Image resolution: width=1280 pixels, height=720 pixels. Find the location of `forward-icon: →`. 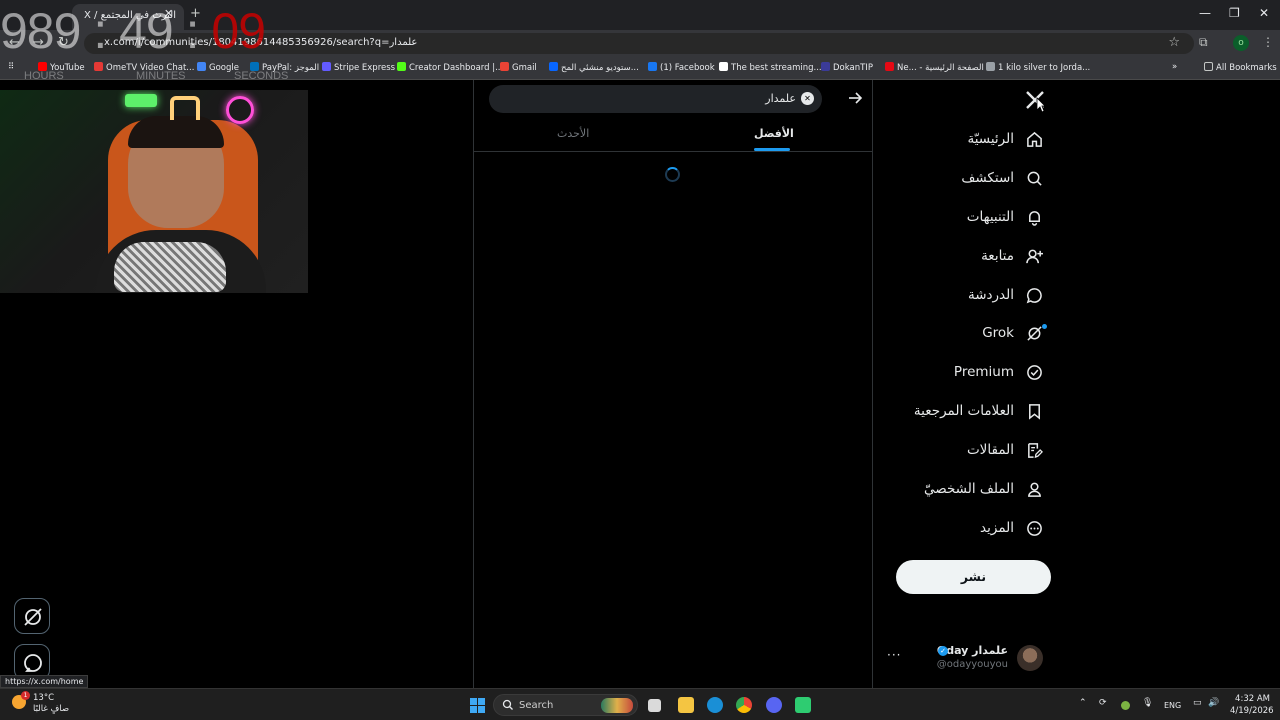

forward-icon: → is located at coordinates (38, 42).